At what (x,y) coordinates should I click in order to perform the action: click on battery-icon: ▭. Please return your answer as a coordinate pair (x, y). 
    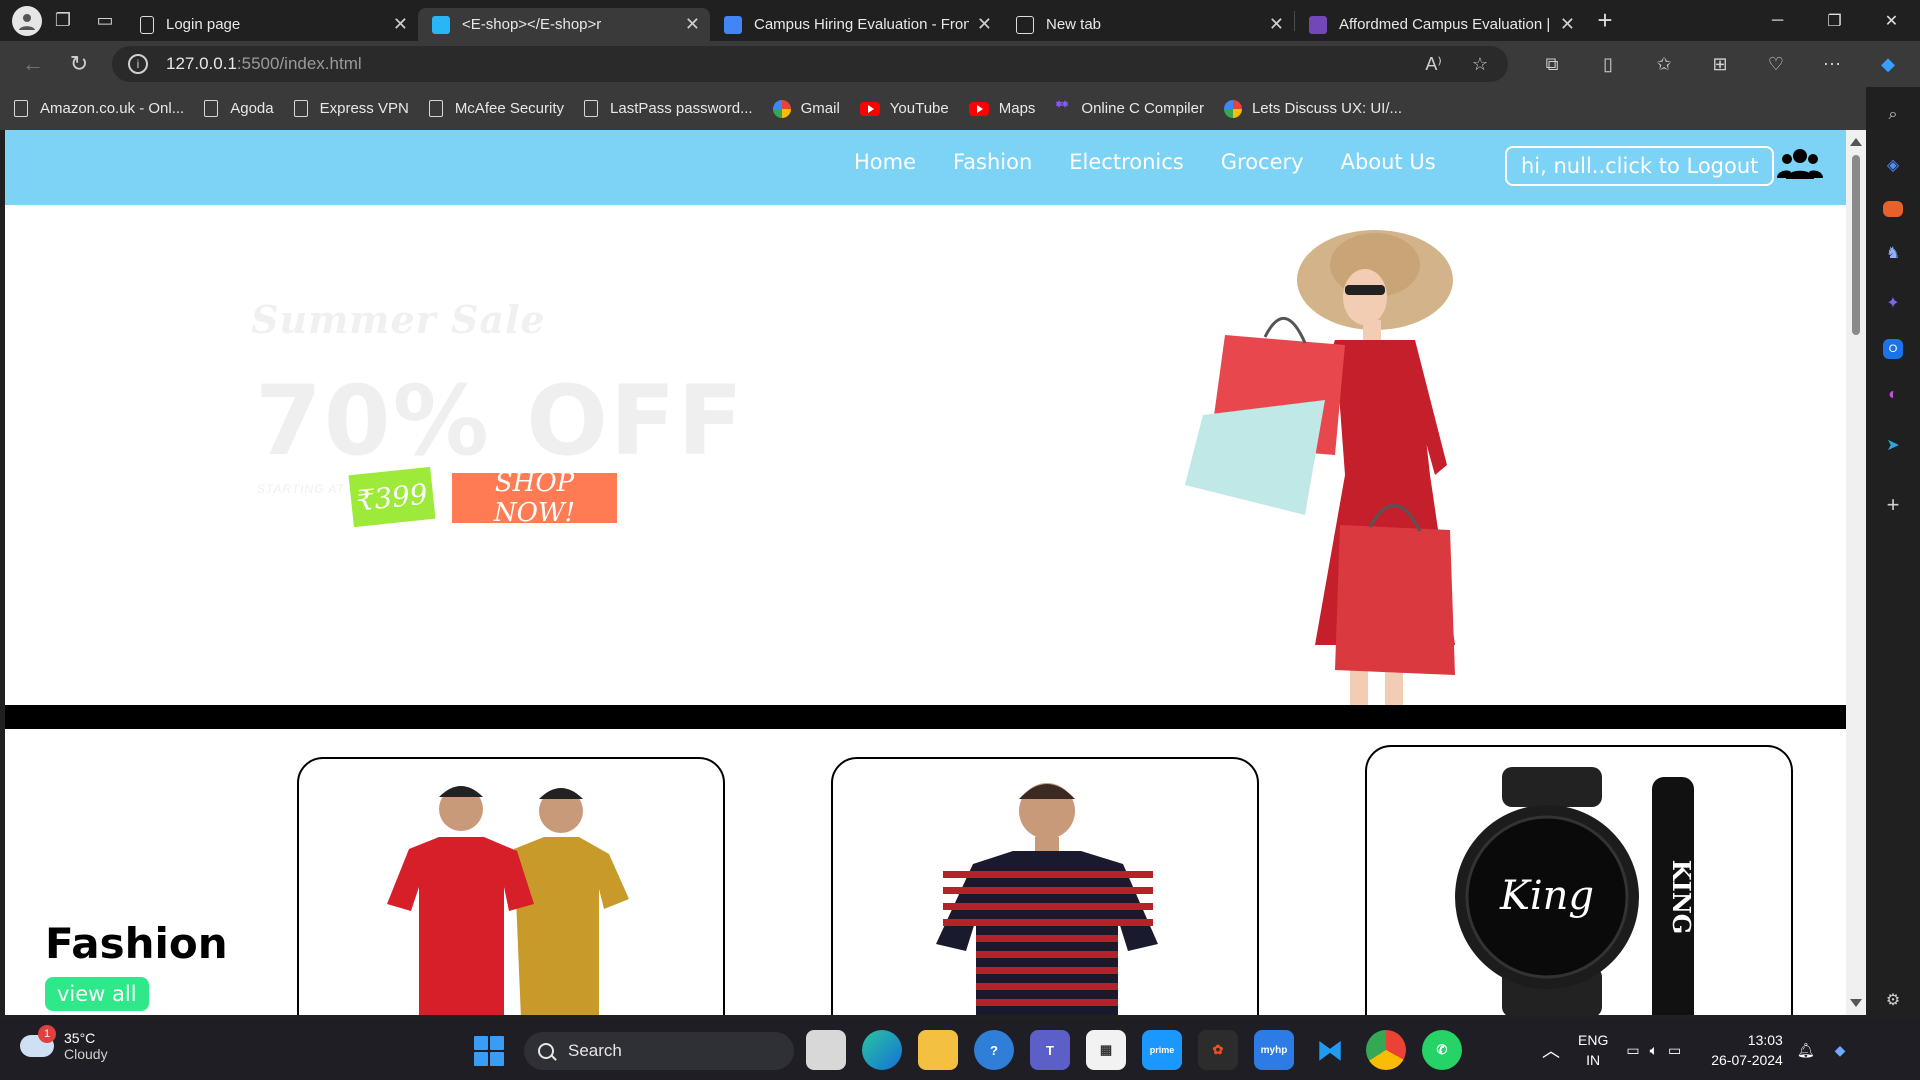
    Looking at the image, I should click on (1674, 1050).